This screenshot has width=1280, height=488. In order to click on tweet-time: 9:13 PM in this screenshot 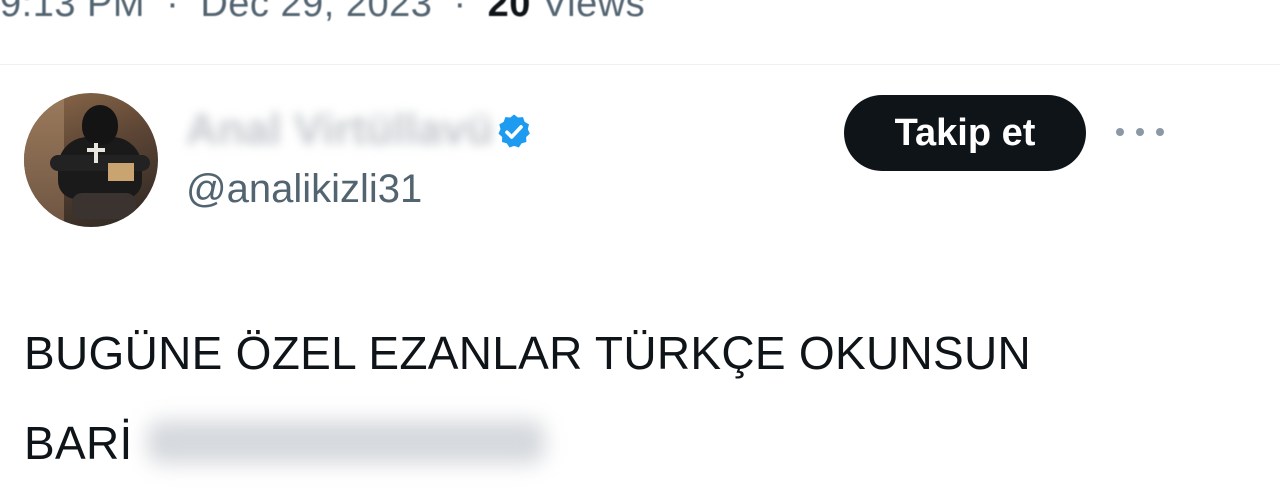, I will do `click(72, 12)`.